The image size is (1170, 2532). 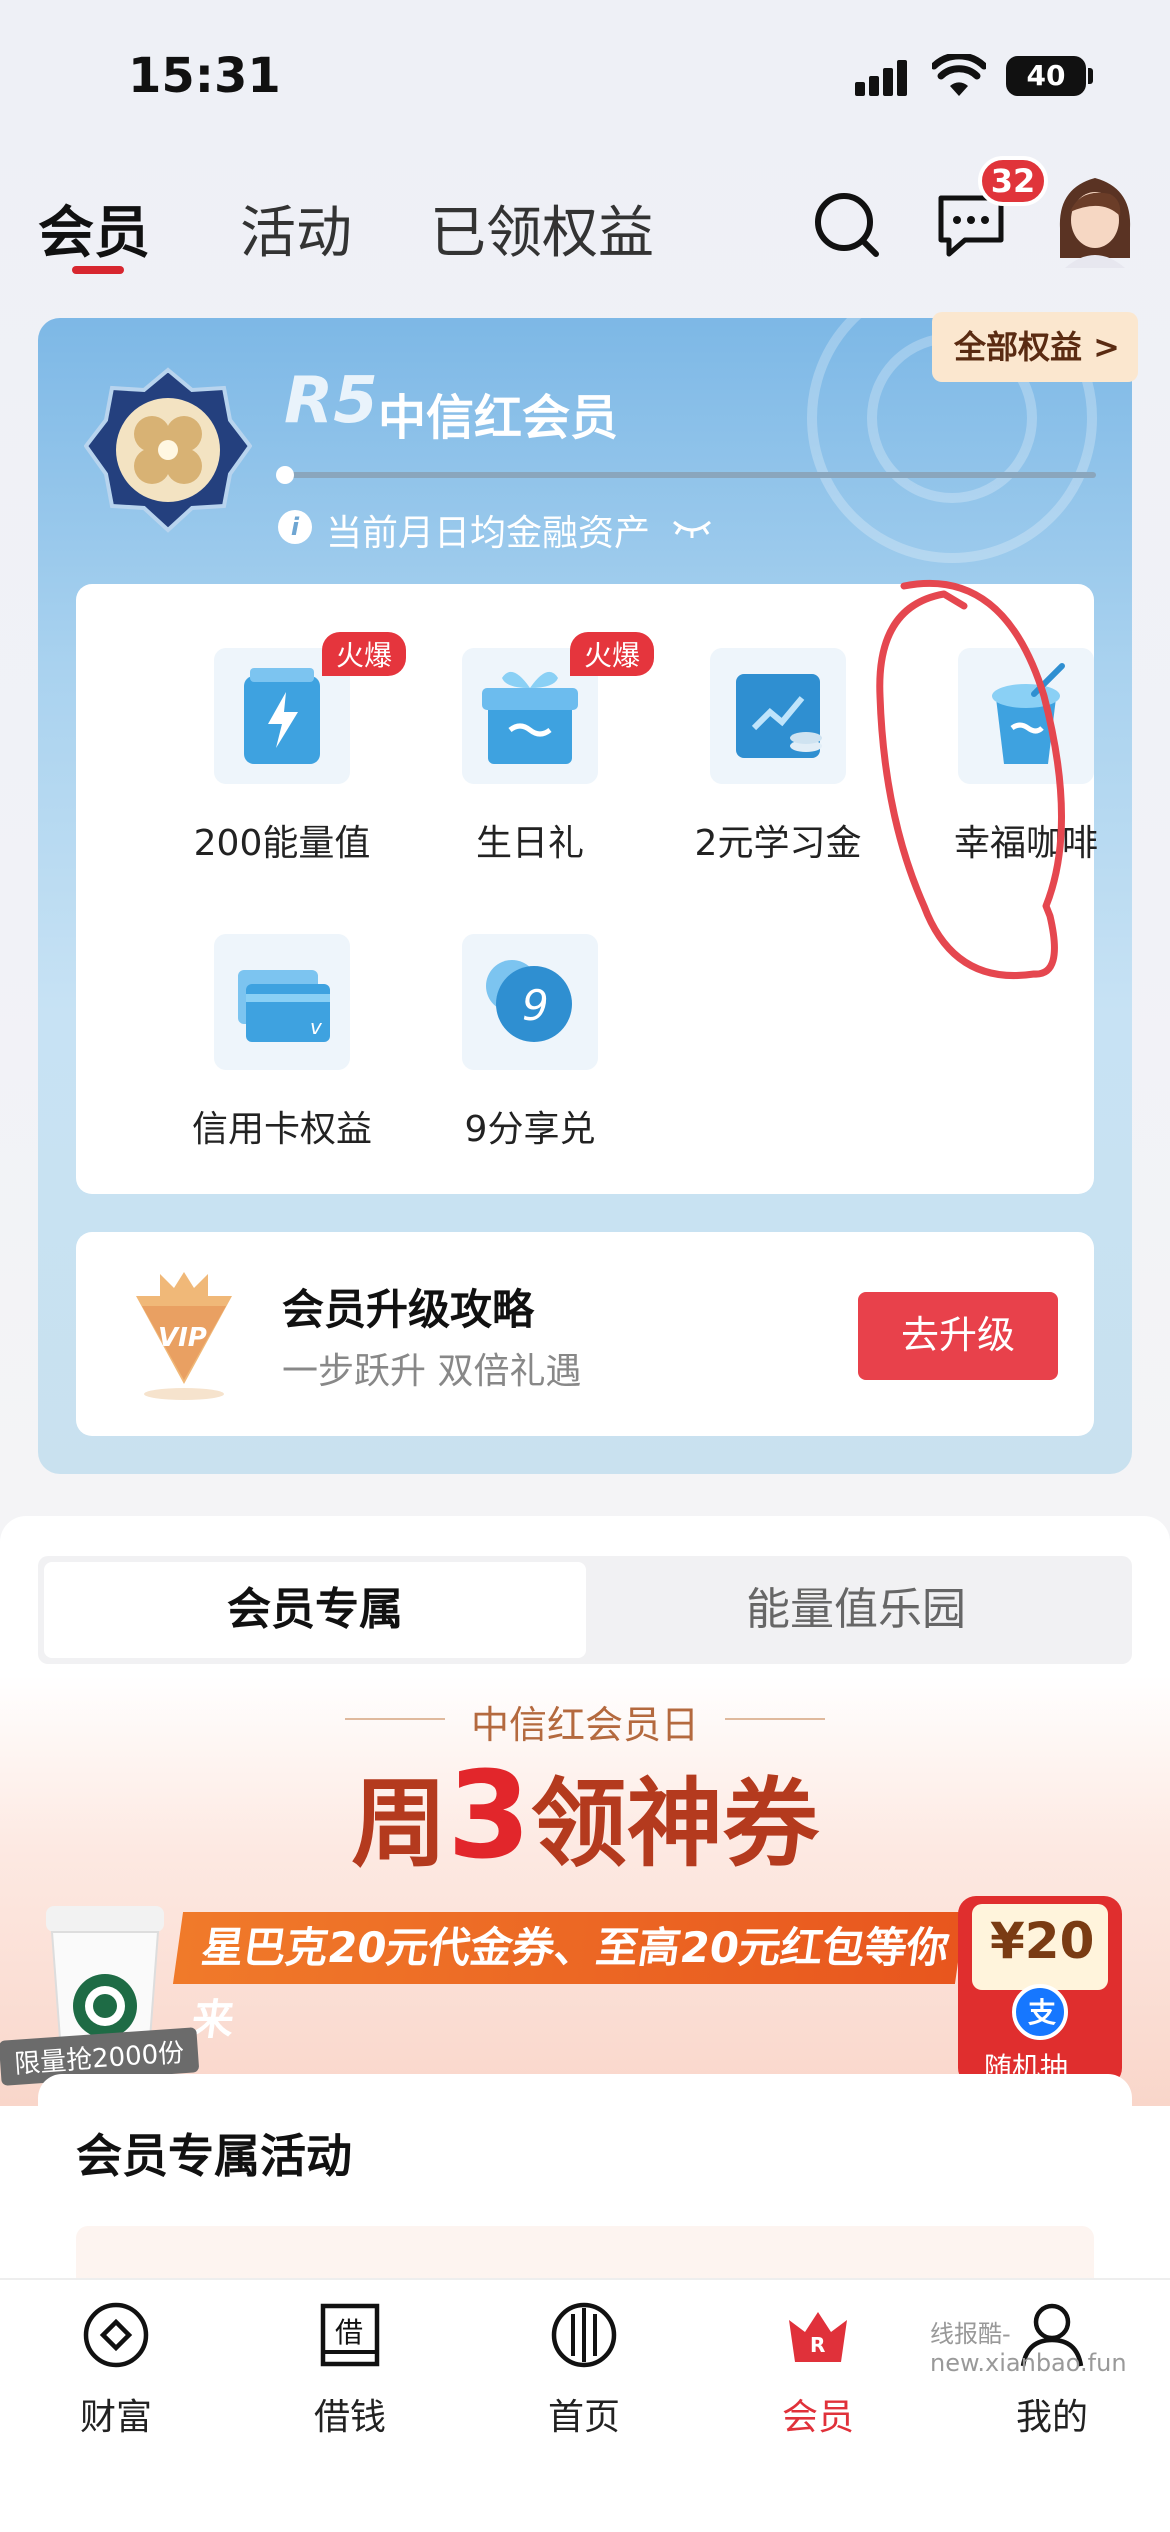 I want to click on info-icon: i, so click(x=295, y=527).